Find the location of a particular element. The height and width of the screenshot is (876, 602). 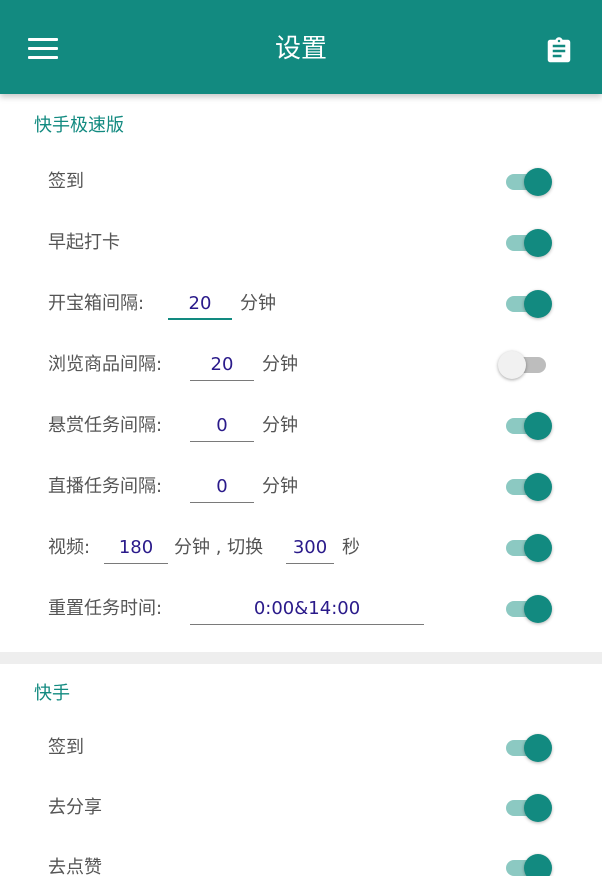

row-label: 直播任务间隔: is located at coordinates (105, 486).